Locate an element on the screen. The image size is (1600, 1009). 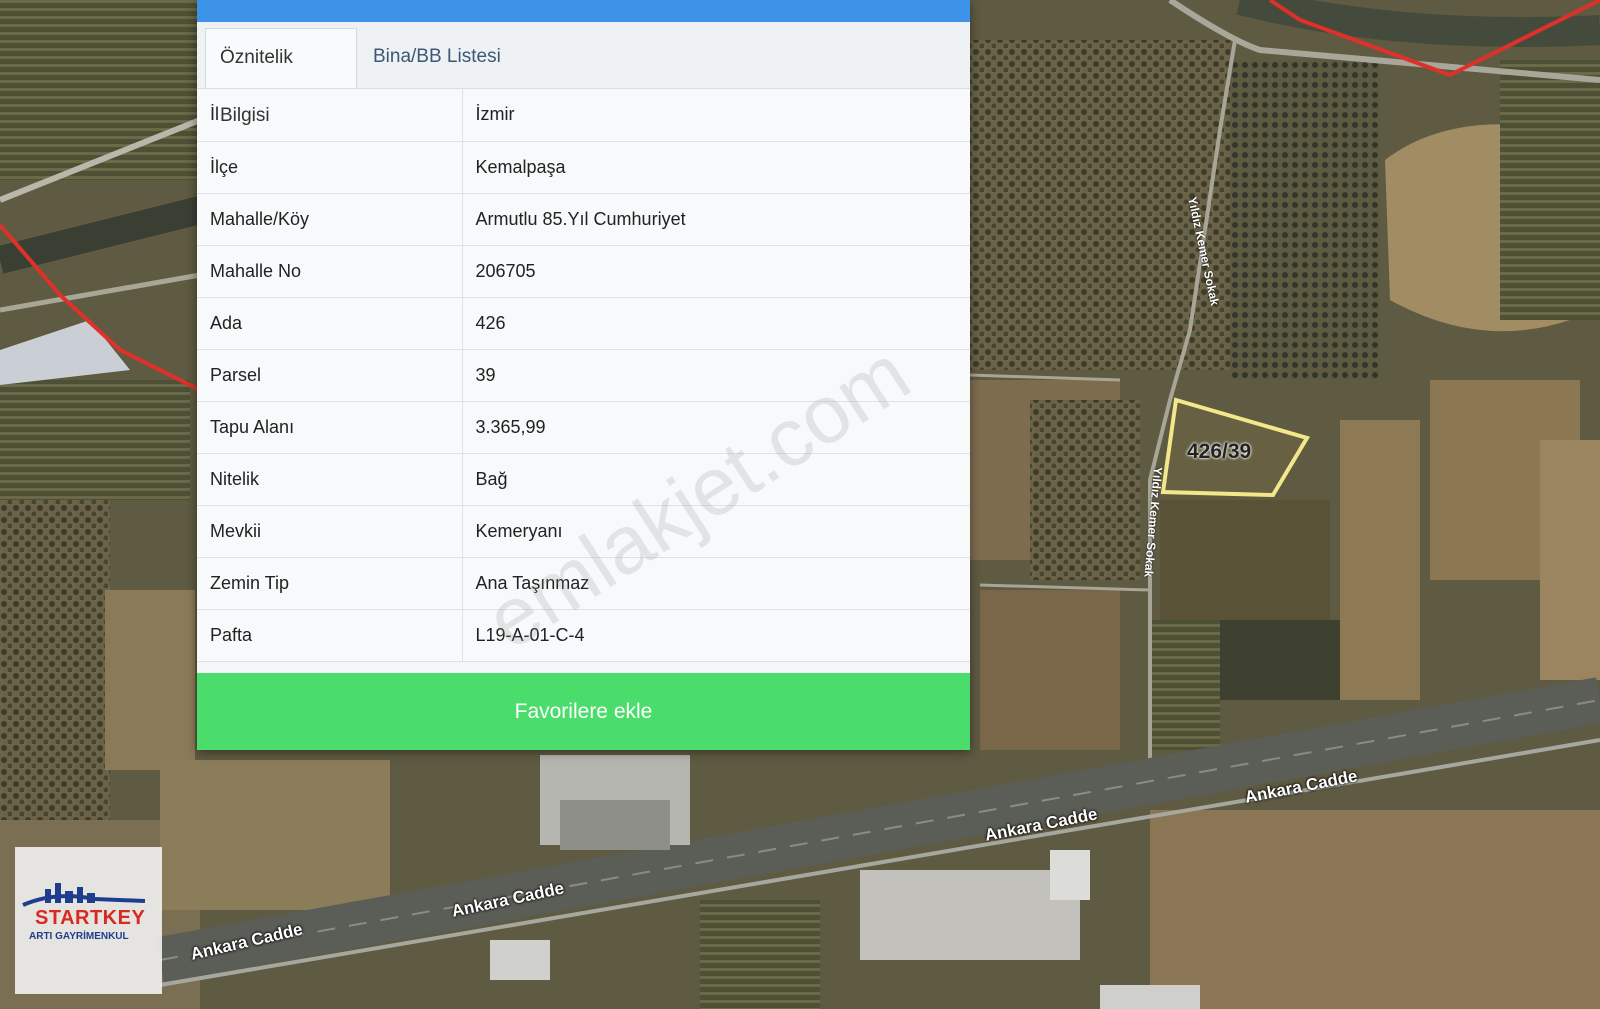
row-value: Kemalpaşa is located at coordinates (716, 167).